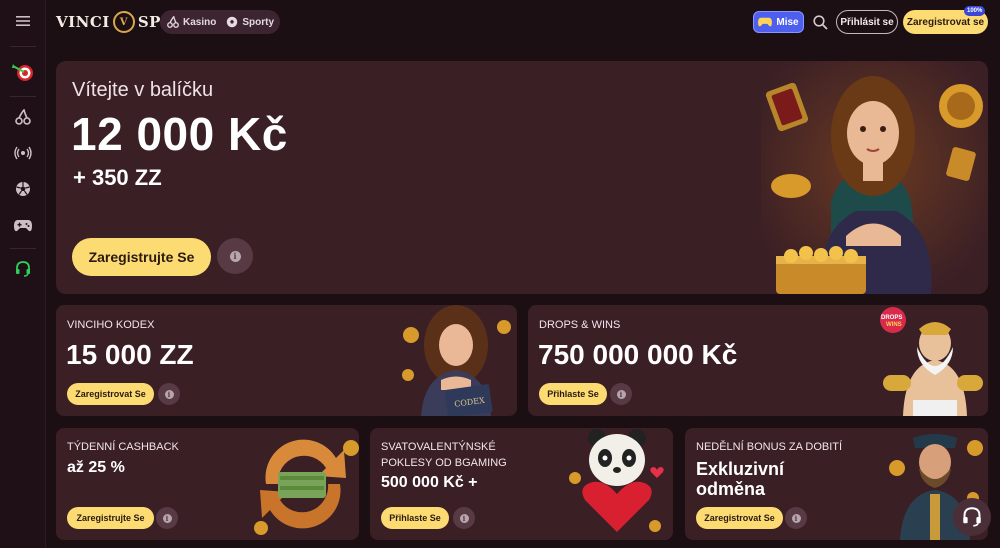  Describe the element at coordinates (444, 463) in the screenshot. I see `card-title-line2: POKLESY OD BGAMING` at that location.